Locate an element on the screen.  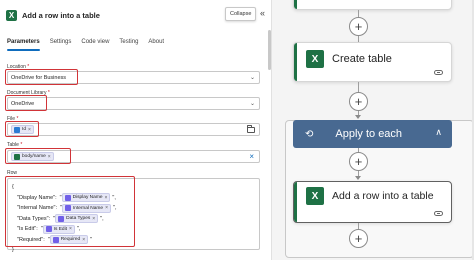
folder-icon is located at coordinates (251, 129).